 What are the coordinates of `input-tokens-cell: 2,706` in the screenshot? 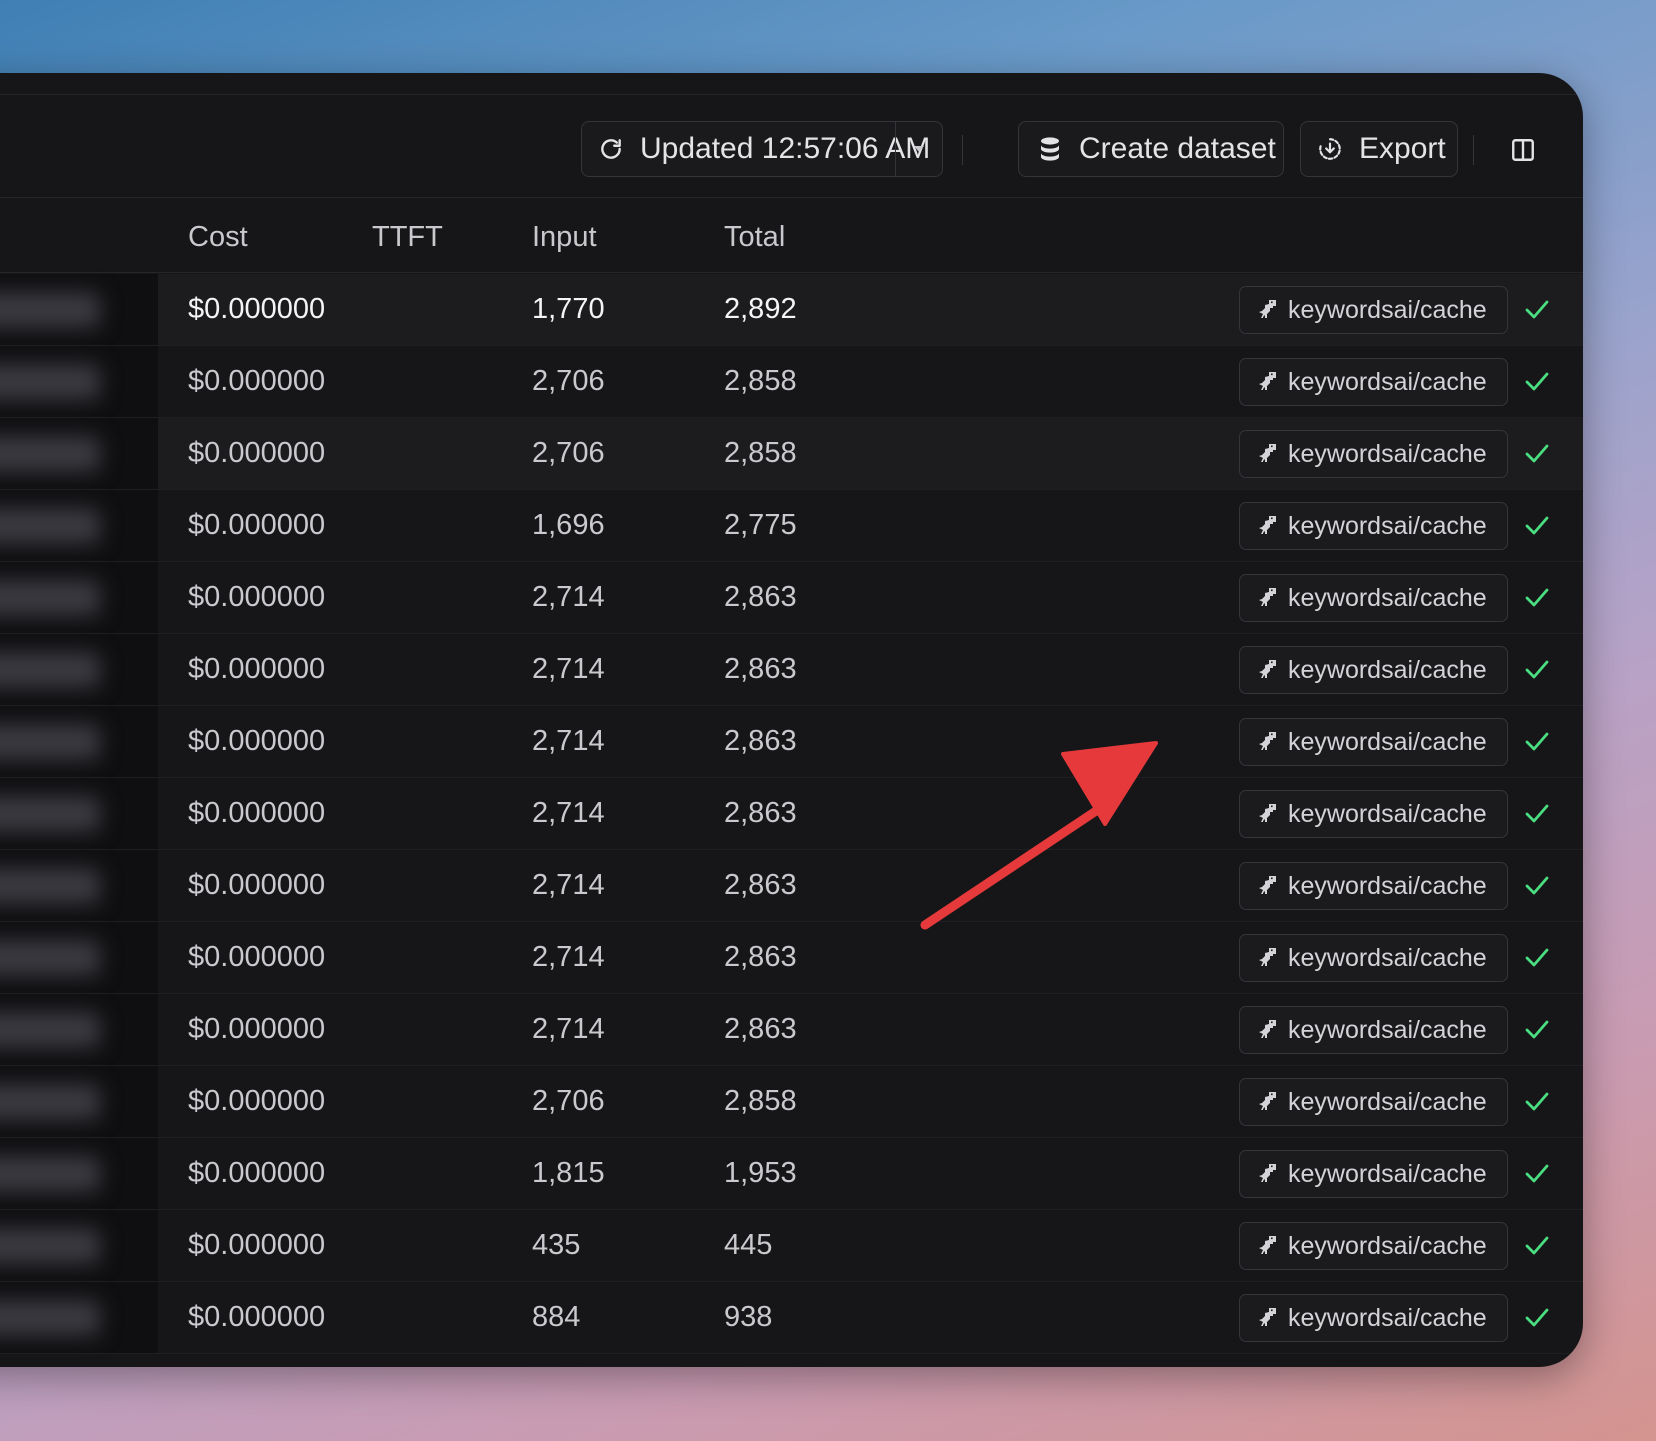 It's located at (568, 1101).